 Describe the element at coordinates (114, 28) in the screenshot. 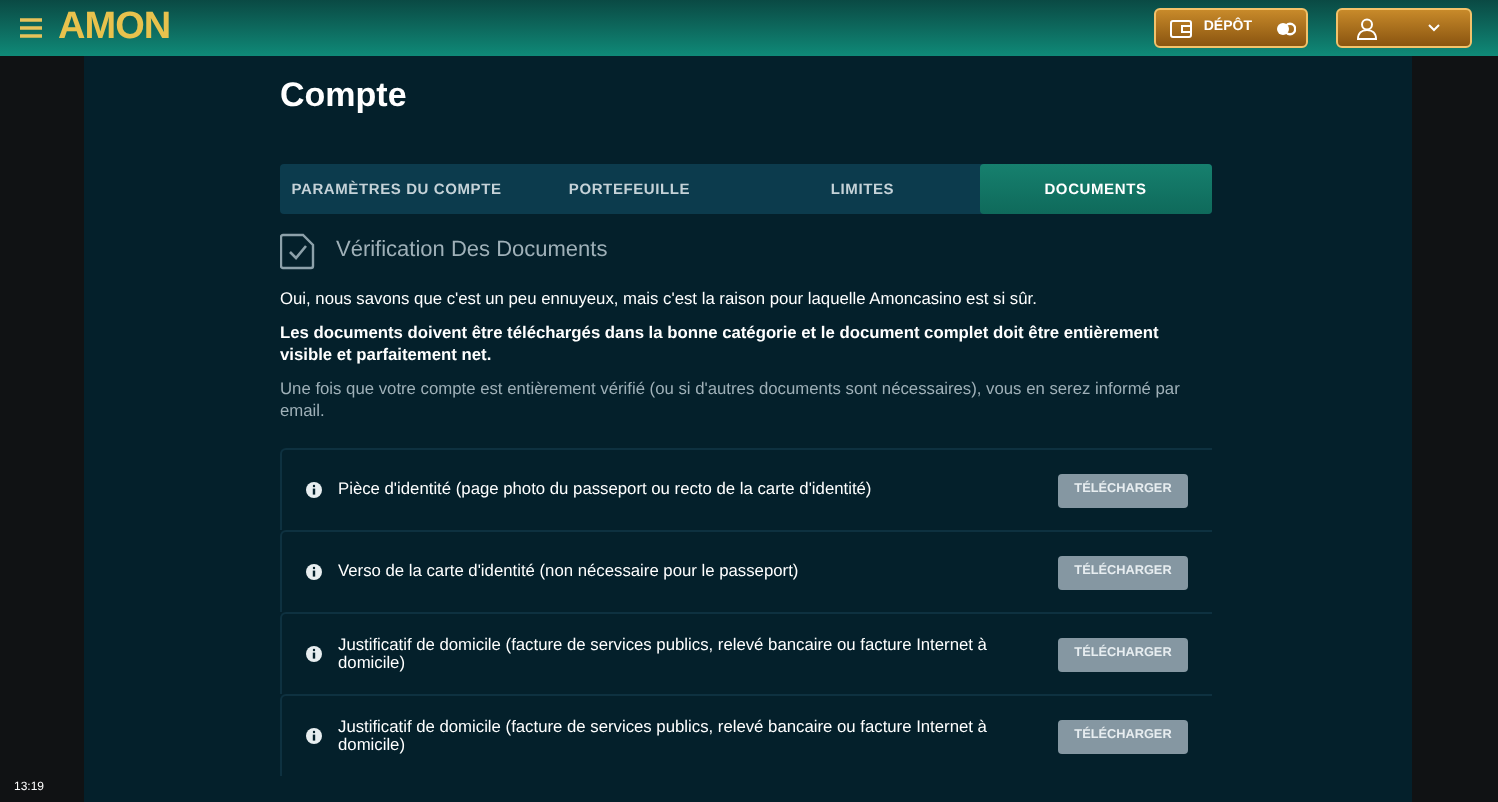

I see `logo: AMON` at that location.